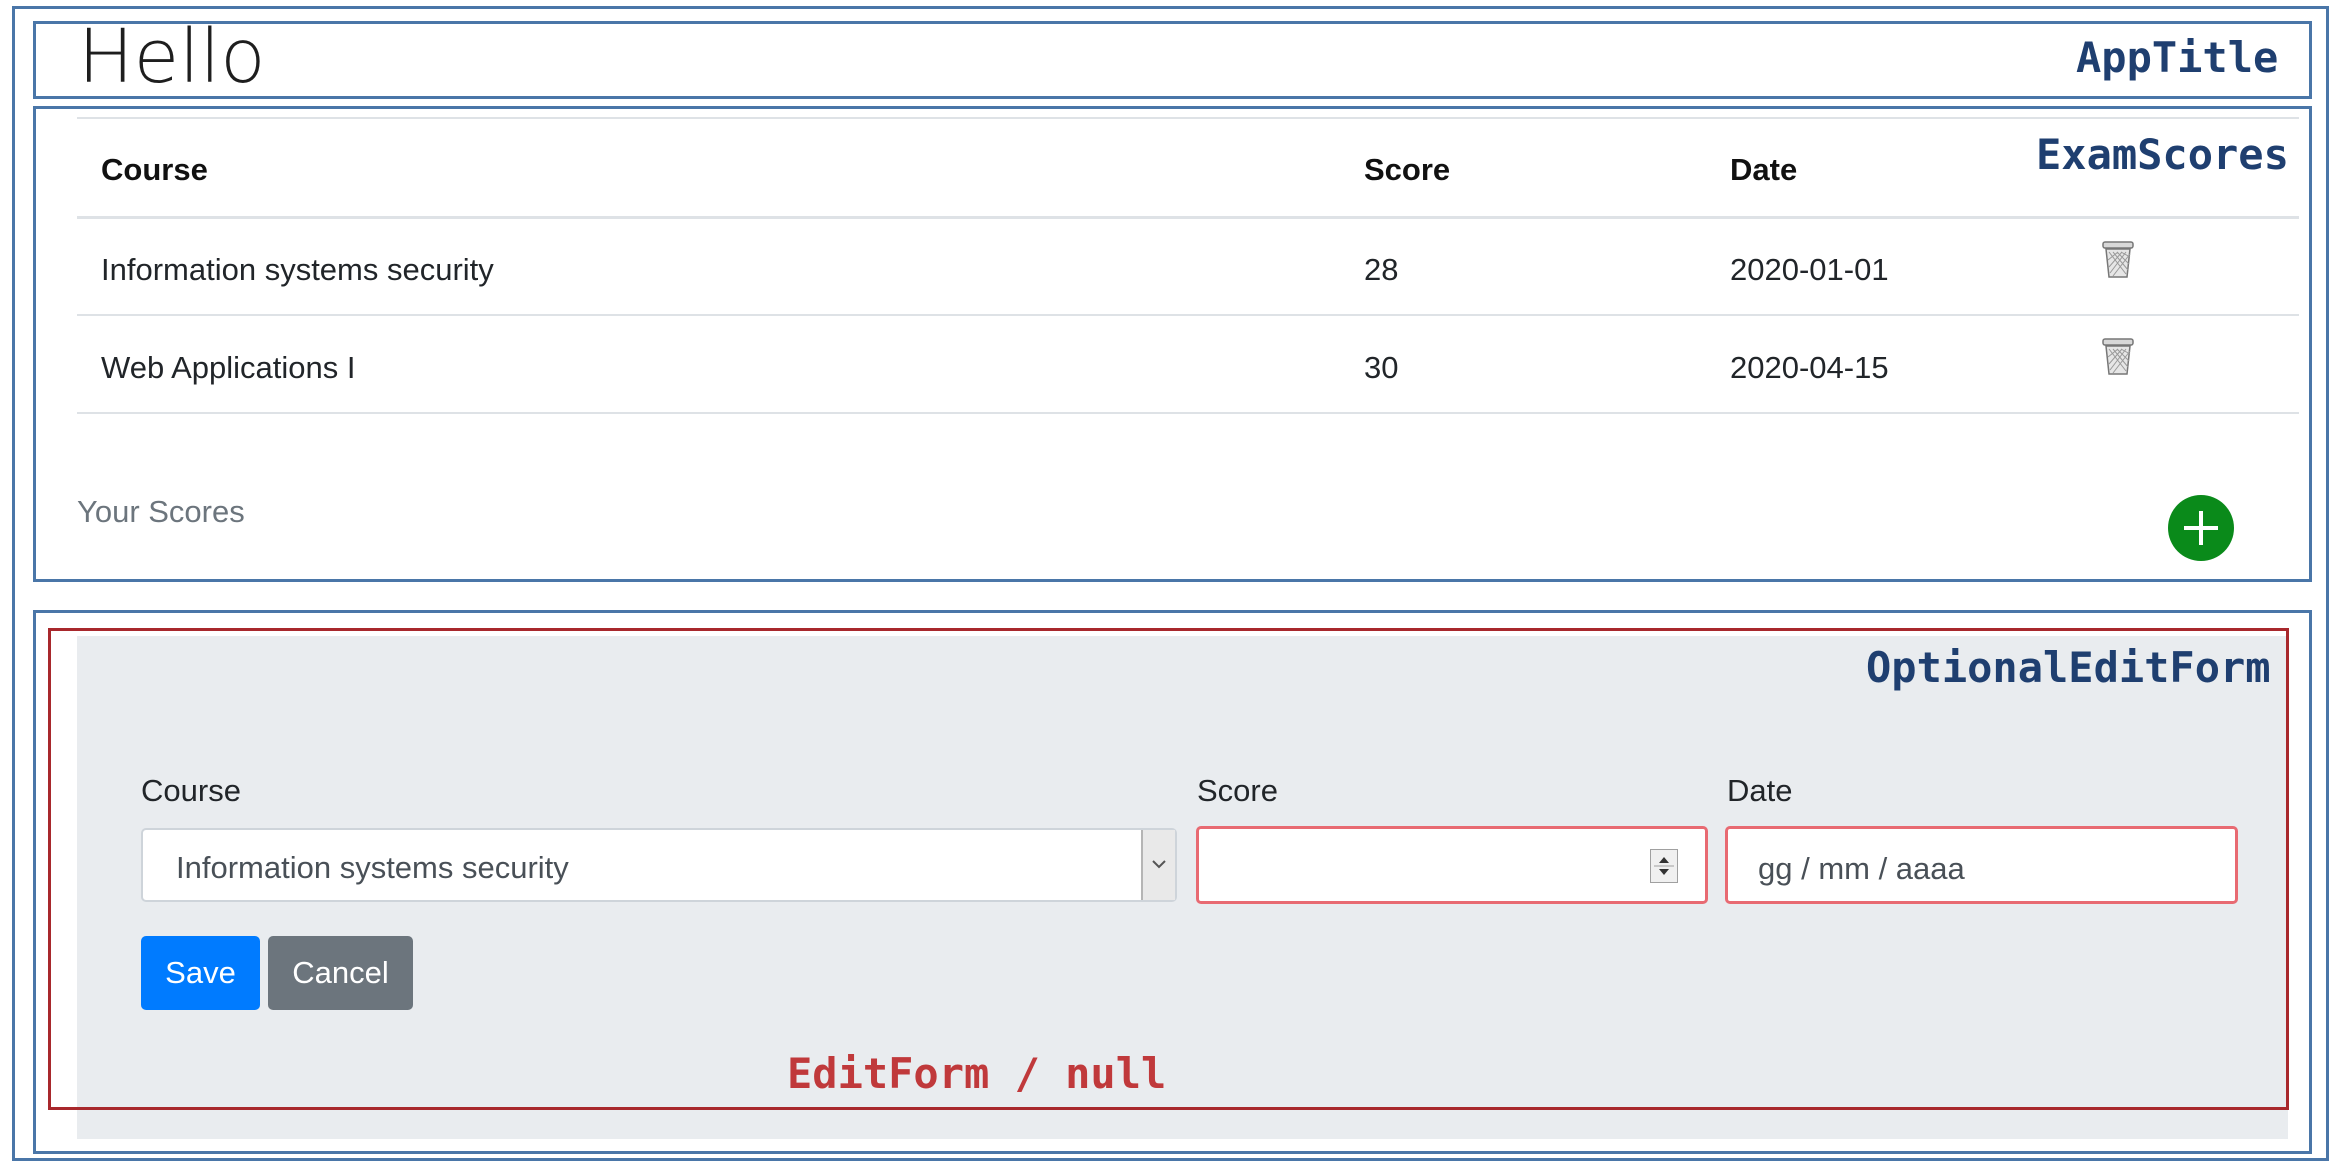  Describe the element at coordinates (1158, 865) in the screenshot. I see `chevron-down-icon` at that location.